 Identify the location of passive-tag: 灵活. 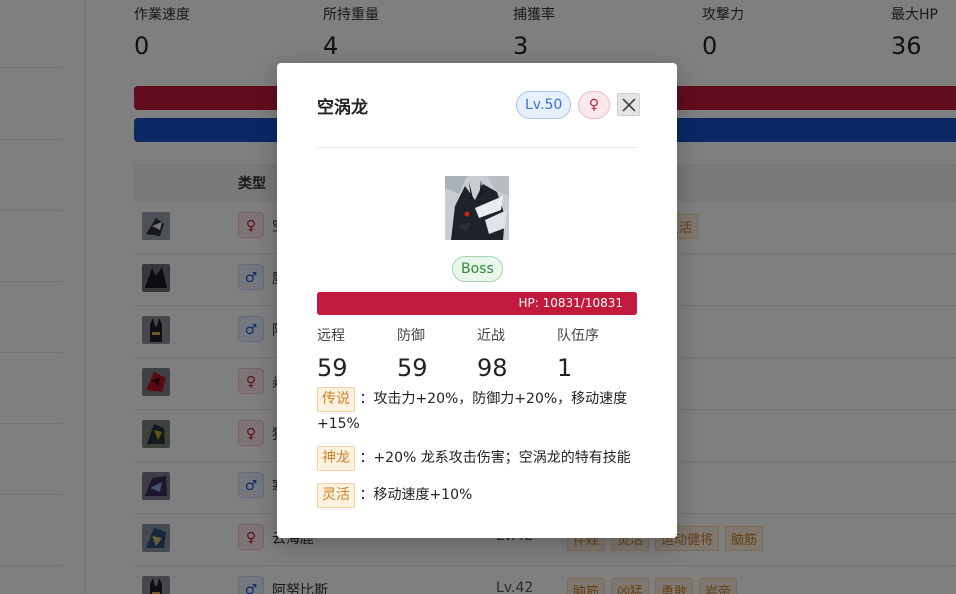
(336, 495).